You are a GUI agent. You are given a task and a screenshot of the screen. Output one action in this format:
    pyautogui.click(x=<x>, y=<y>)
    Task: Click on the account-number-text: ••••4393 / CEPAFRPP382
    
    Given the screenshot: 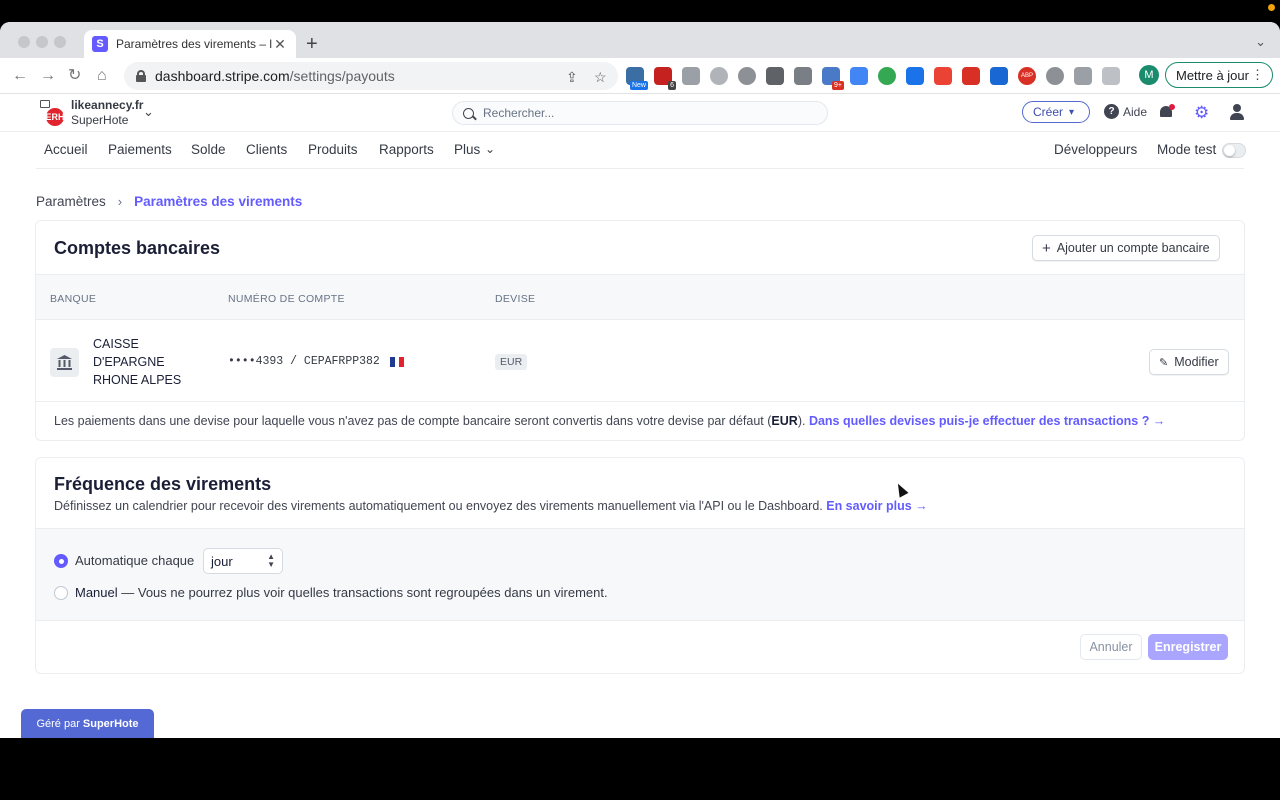 What is the action you would take?
    pyautogui.click(x=304, y=361)
    